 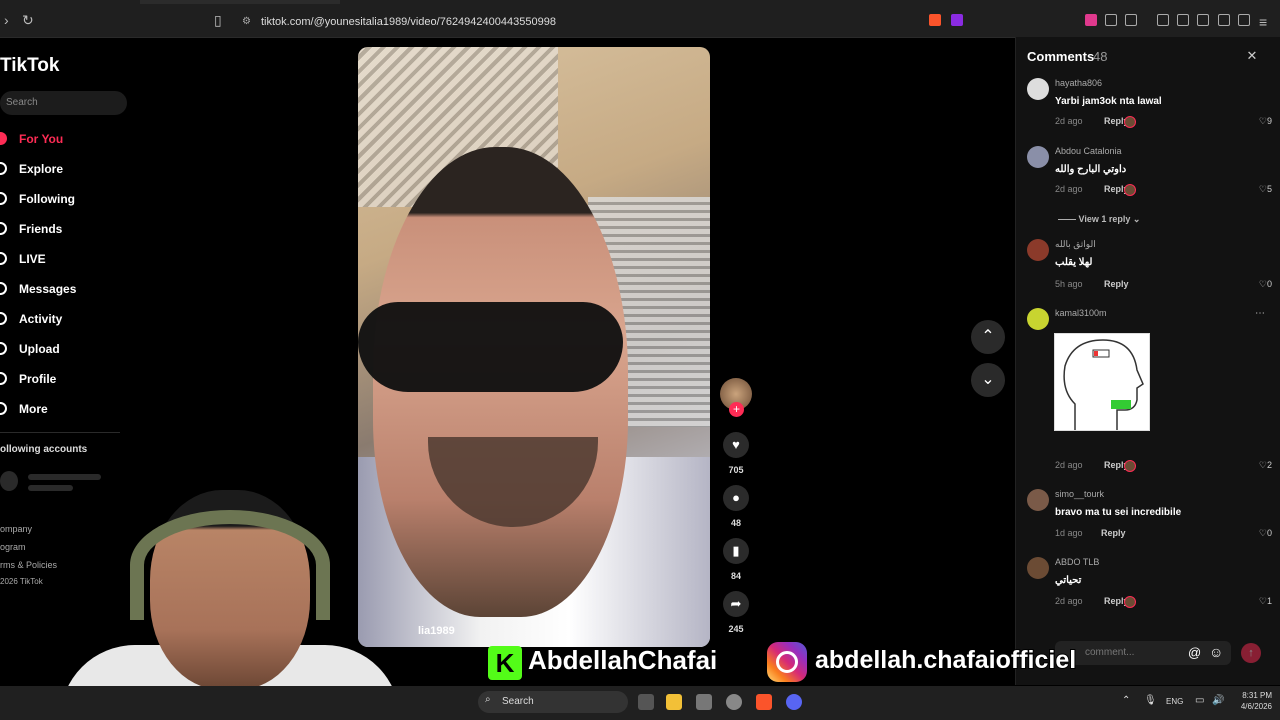 What do you see at coordinates (240, 2) in the screenshot?
I see `browser-tab` at bounding box center [240, 2].